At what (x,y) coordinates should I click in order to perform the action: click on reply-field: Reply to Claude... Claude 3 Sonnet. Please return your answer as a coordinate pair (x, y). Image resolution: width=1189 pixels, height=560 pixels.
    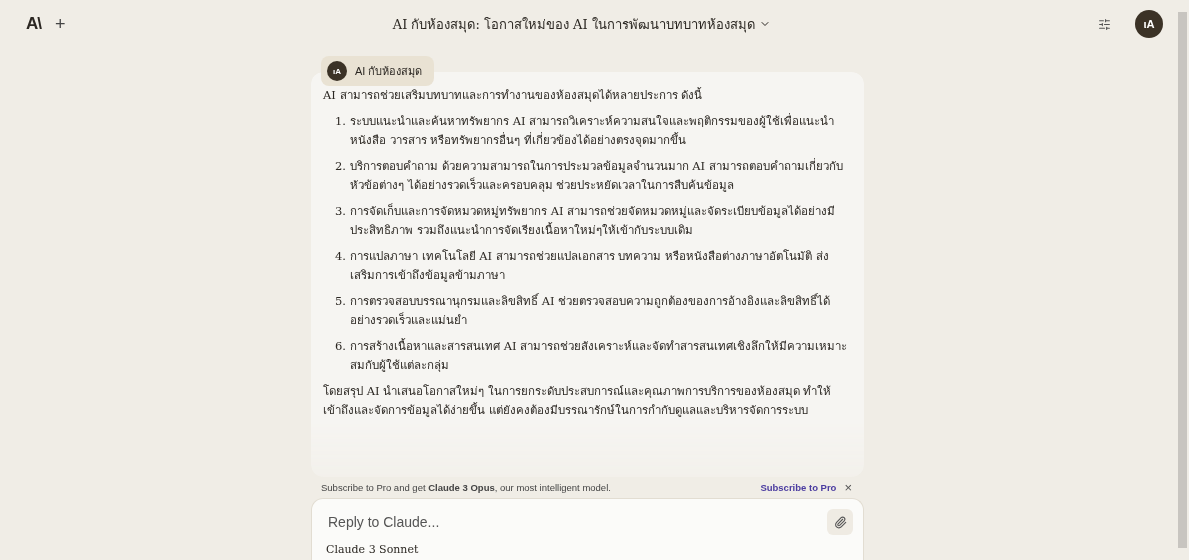
    Looking at the image, I should click on (587, 529).